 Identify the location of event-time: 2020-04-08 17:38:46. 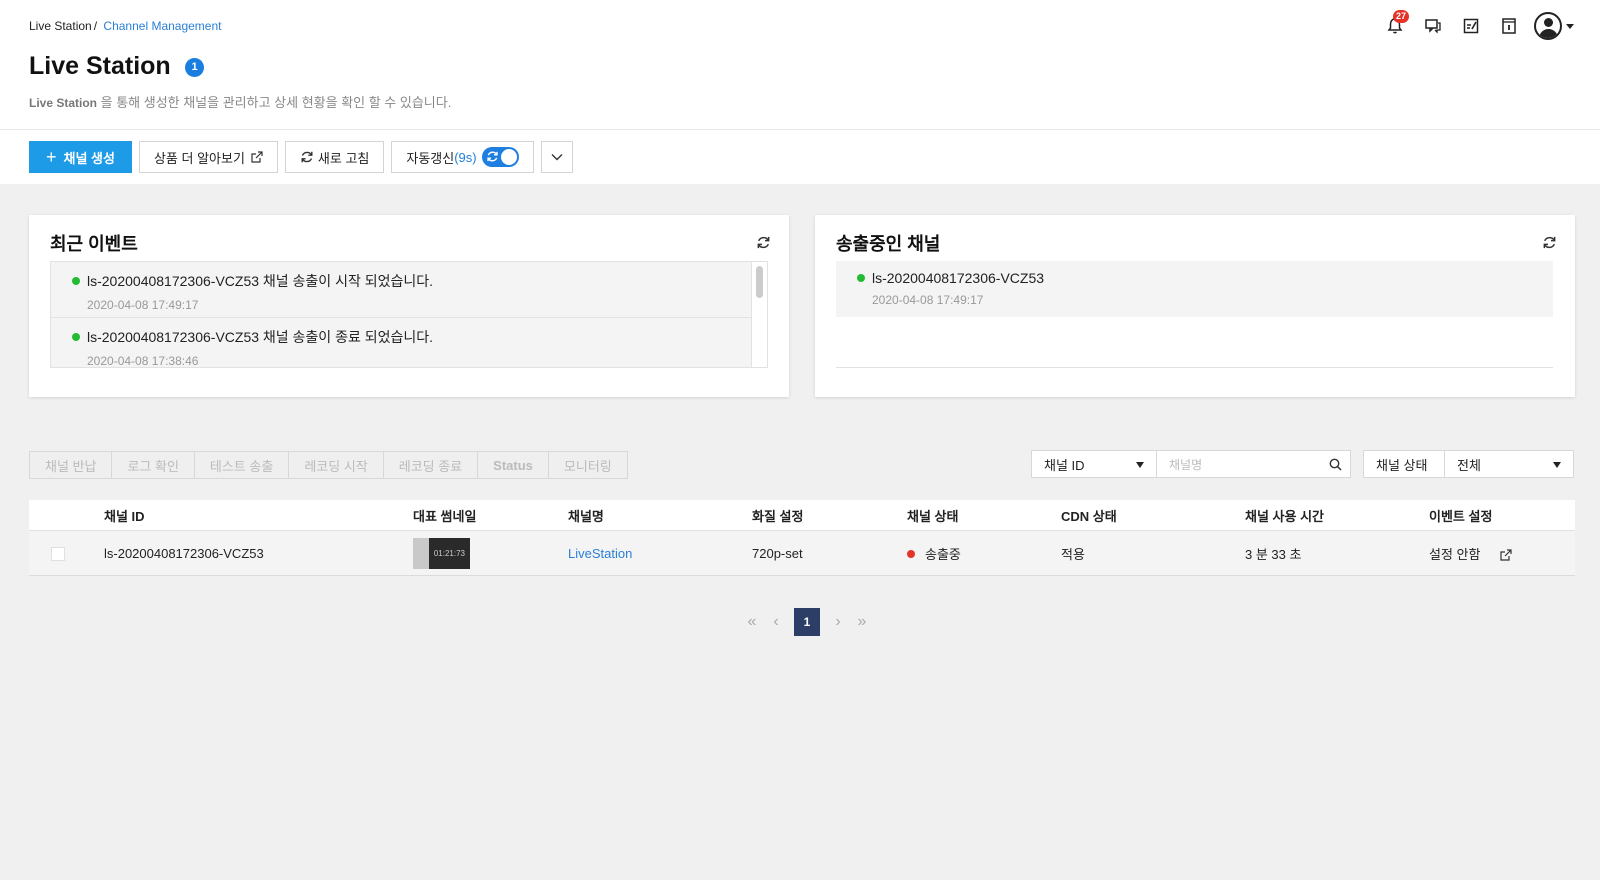
(143, 361).